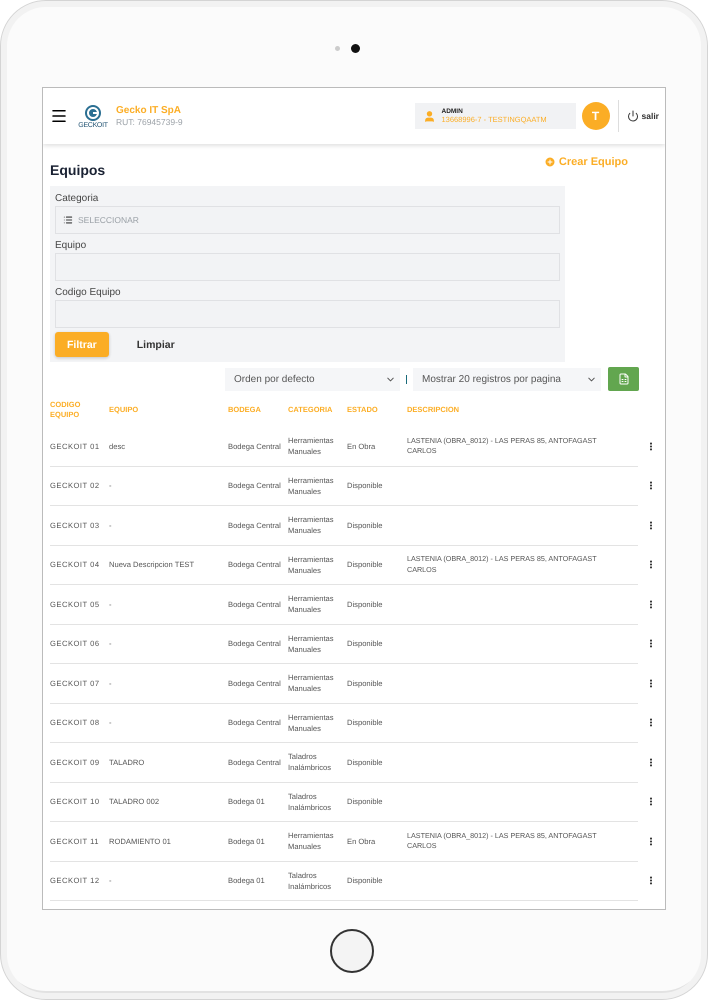 Image resolution: width=708 pixels, height=1000 pixels. What do you see at coordinates (550, 162) in the screenshot?
I see `plus-icon` at bounding box center [550, 162].